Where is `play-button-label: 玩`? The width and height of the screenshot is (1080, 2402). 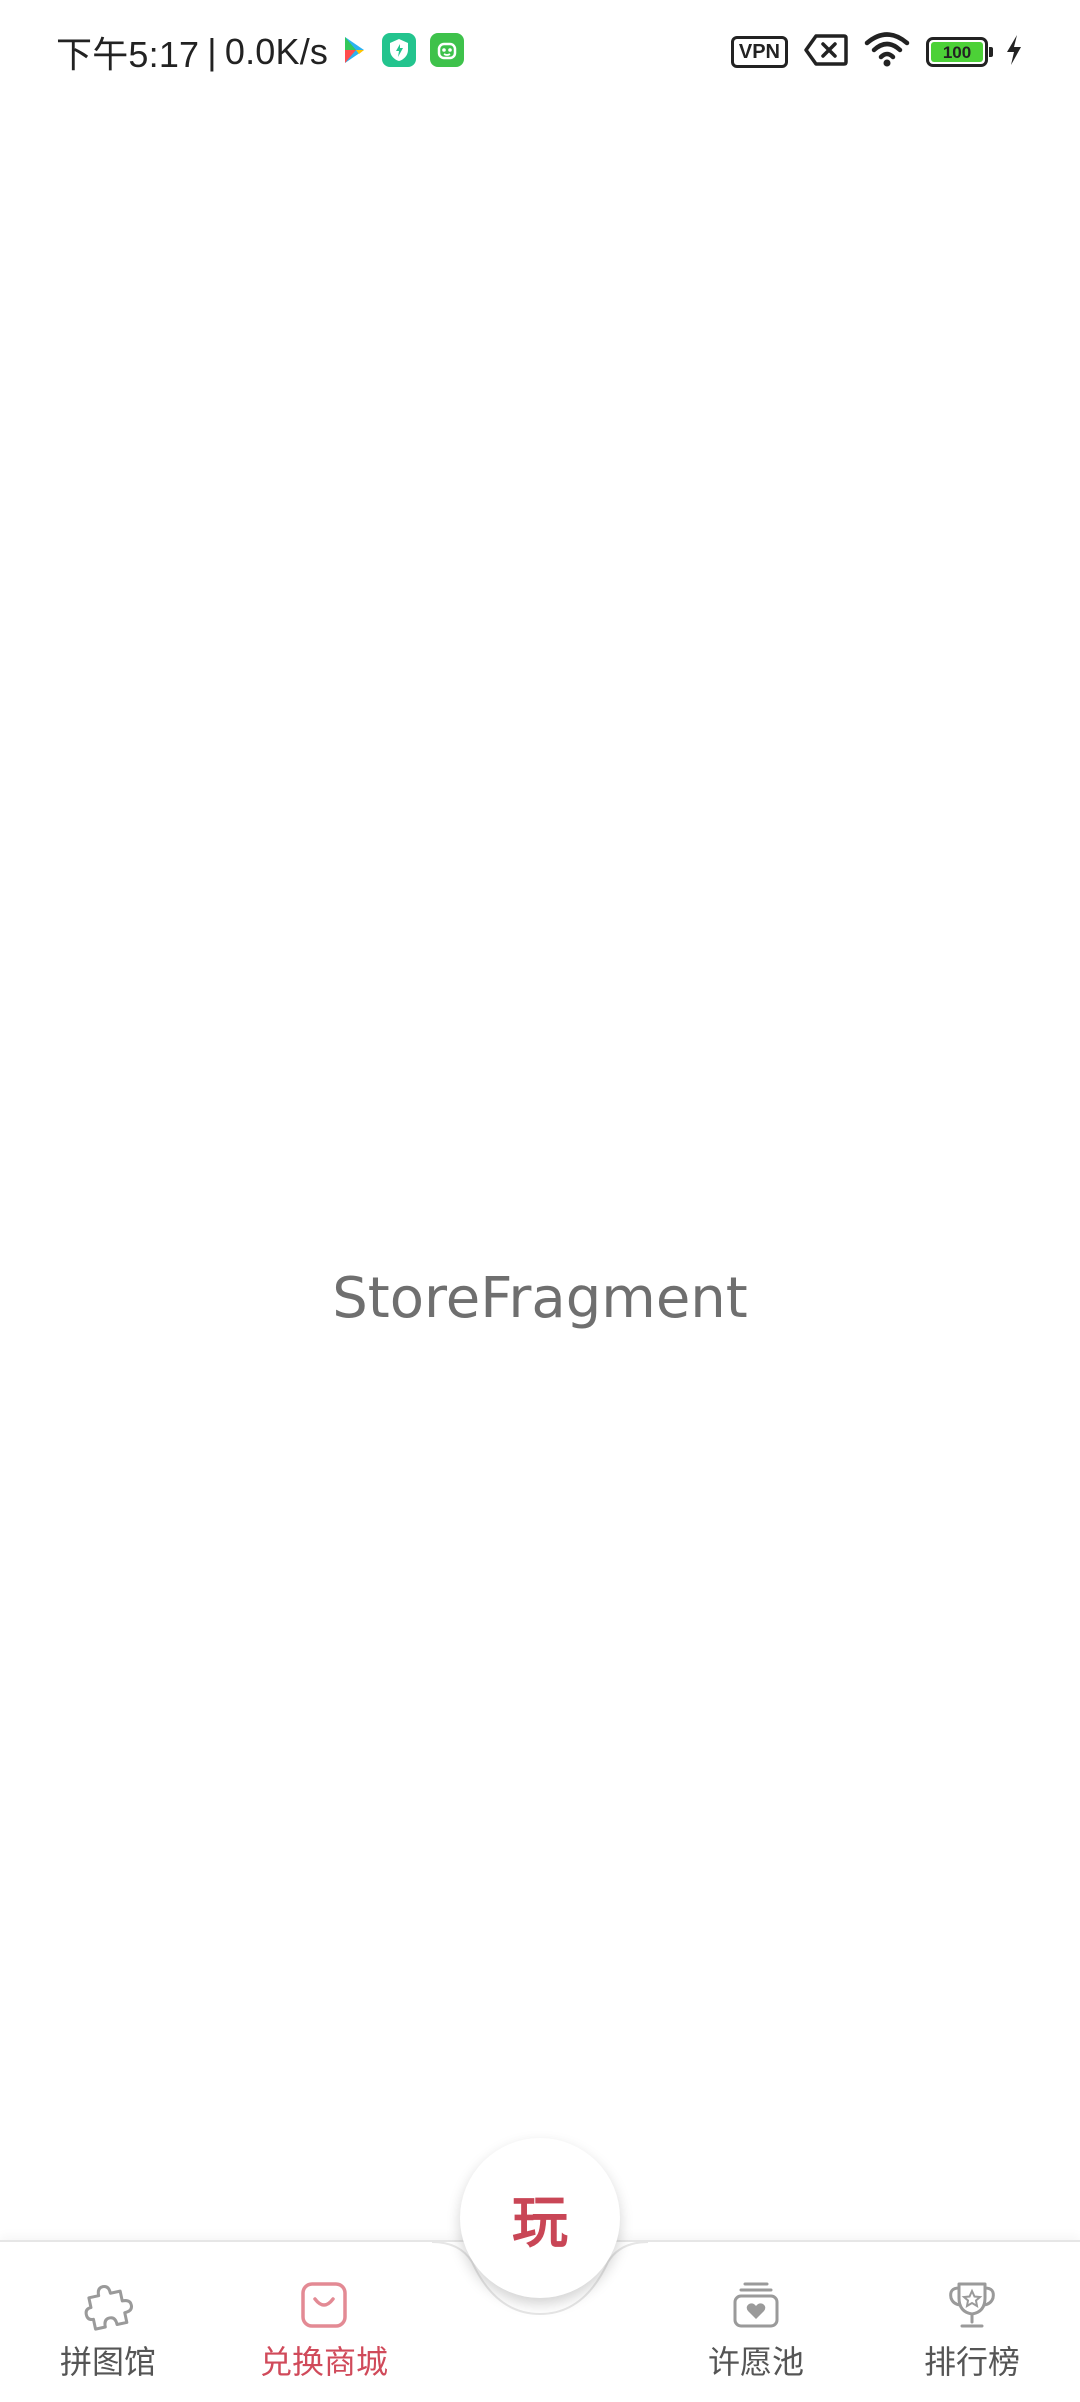 play-button-label: 玩 is located at coordinates (540, 2223).